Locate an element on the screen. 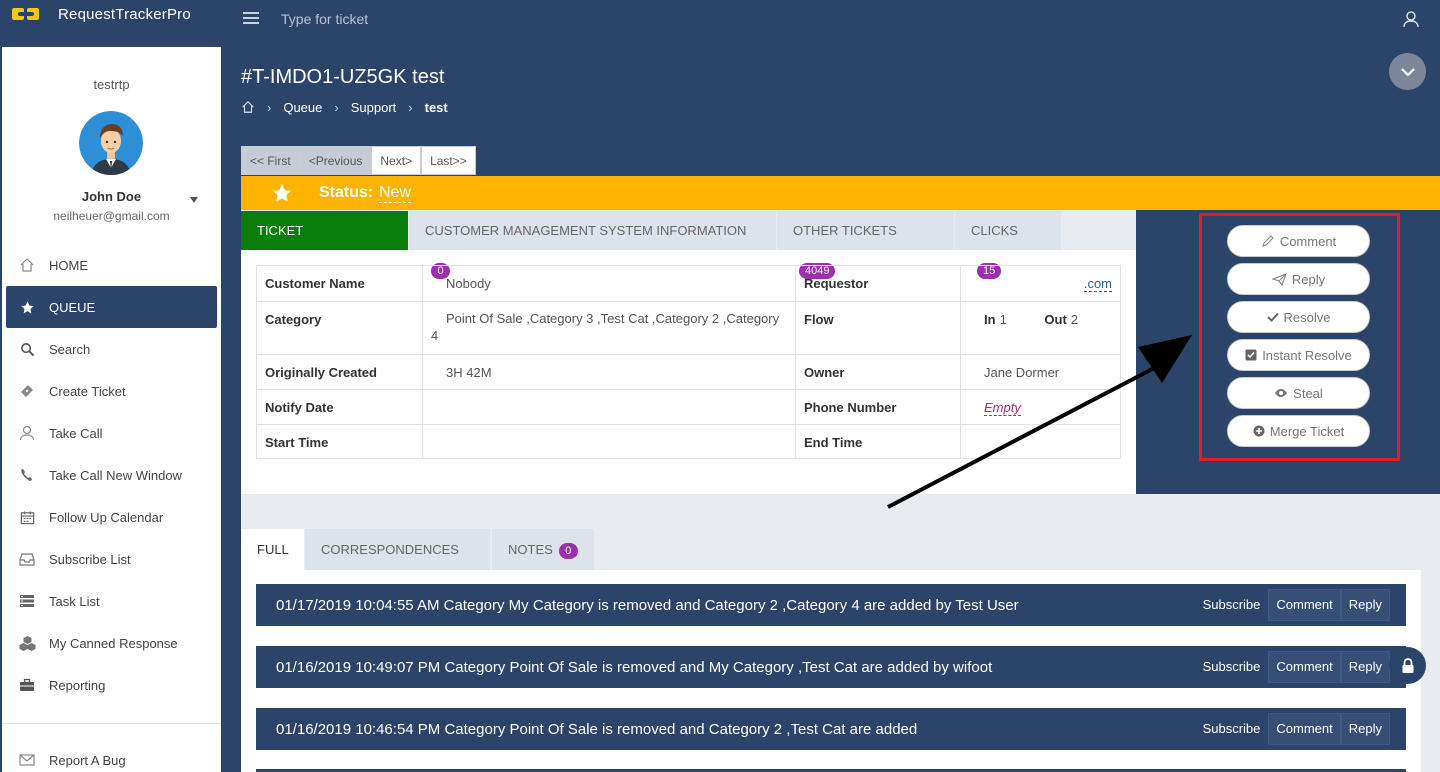  app-logo-icon is located at coordinates (26, 14).